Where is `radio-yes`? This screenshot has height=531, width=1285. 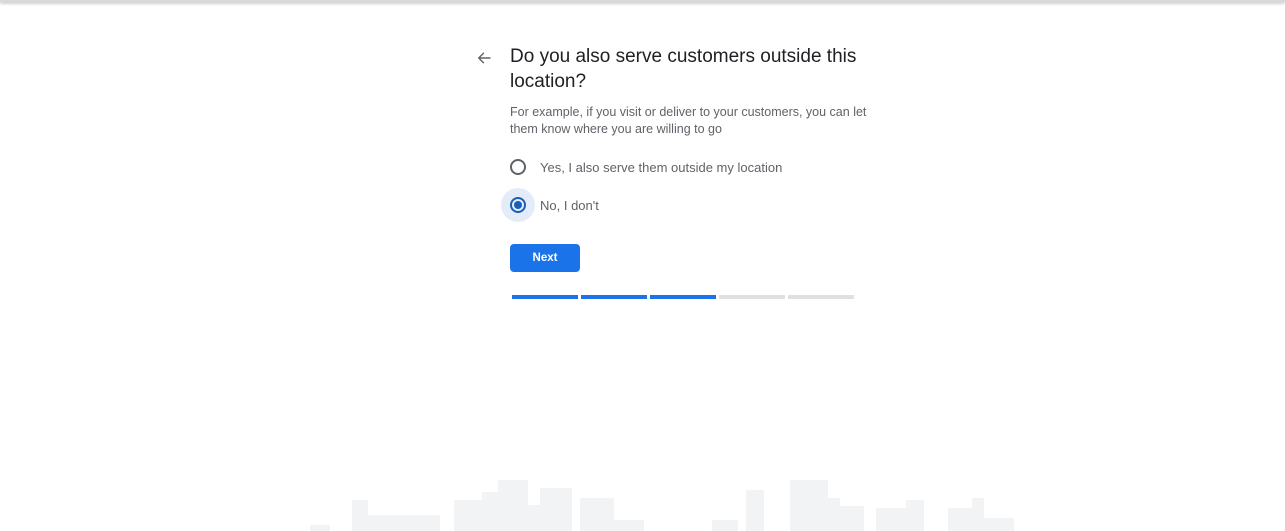 radio-yes is located at coordinates (518, 167).